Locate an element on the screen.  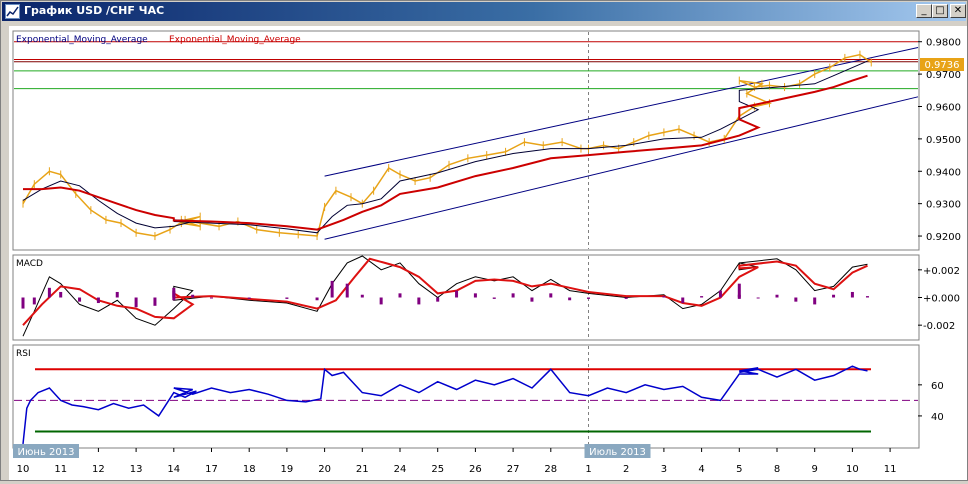
price-y-tick-label: 0.9400 is located at coordinates (943, 172).